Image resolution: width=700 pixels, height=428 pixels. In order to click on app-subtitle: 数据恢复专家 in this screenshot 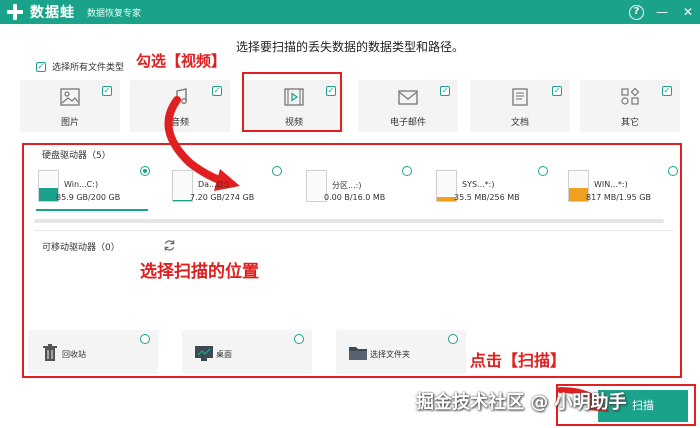, I will do `click(114, 13)`.